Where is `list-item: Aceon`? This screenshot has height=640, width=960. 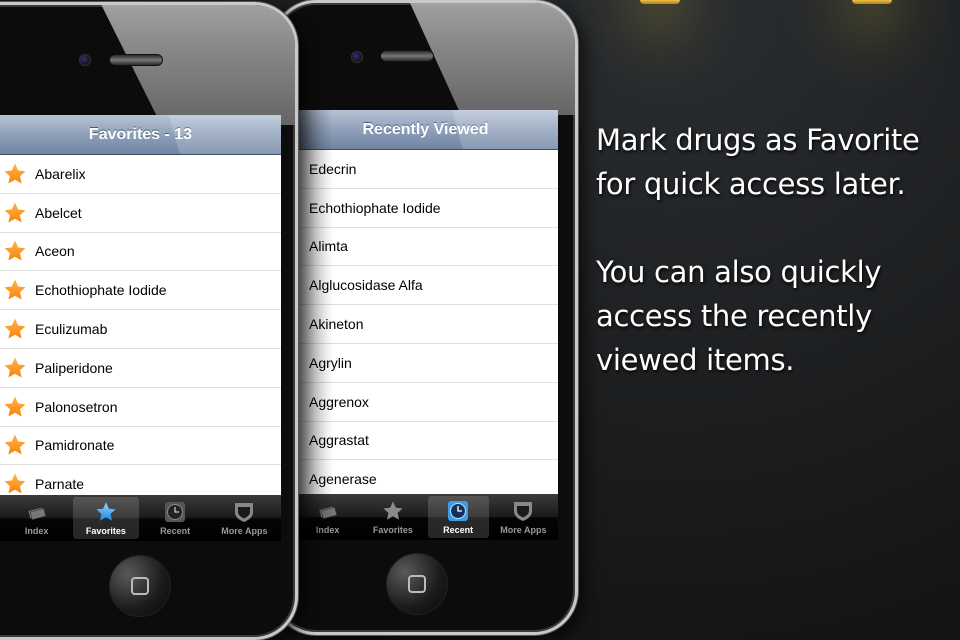 list-item: Aceon is located at coordinates (140, 252).